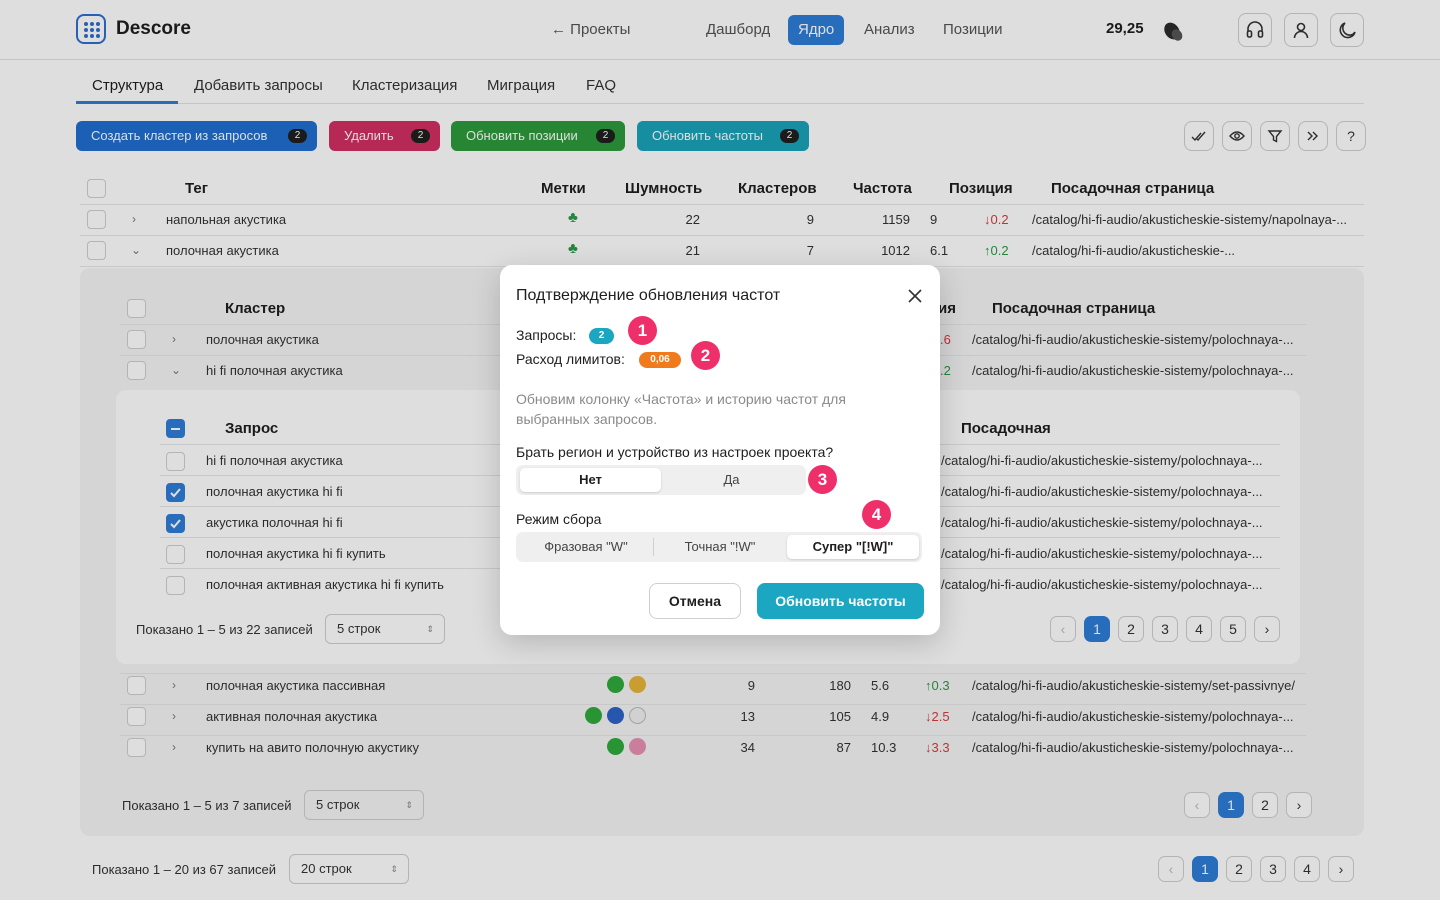  I want to click on mode-option-phrase: Фразовая "W", so click(586, 547).